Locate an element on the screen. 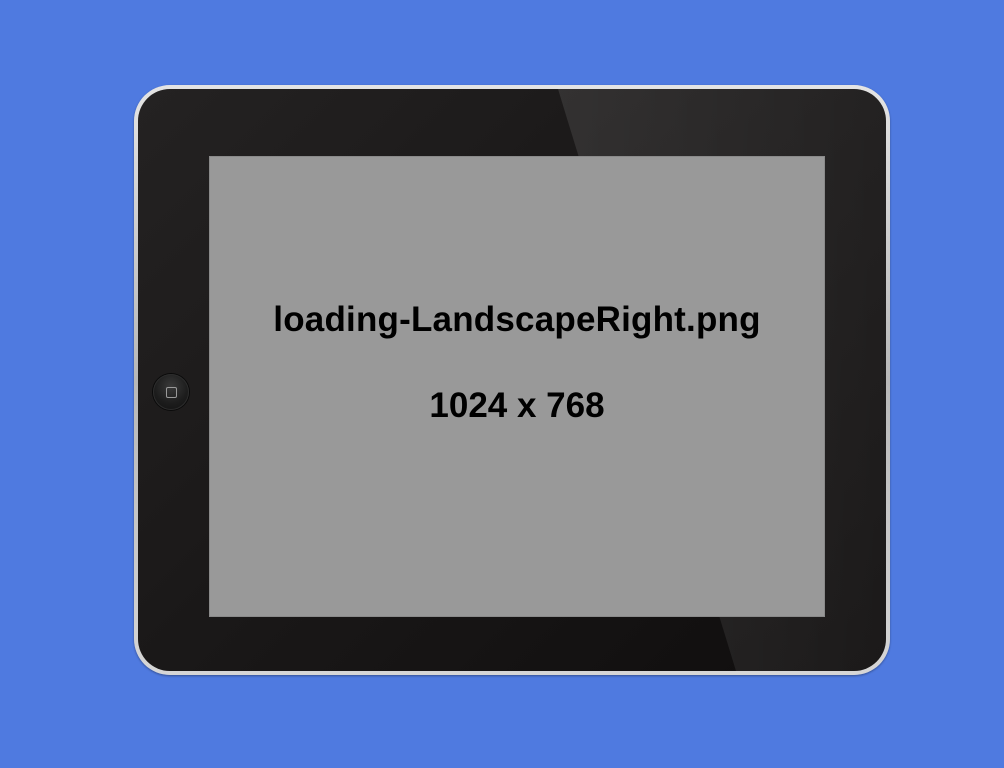 The image size is (1004, 768). home-button is located at coordinates (171, 392).